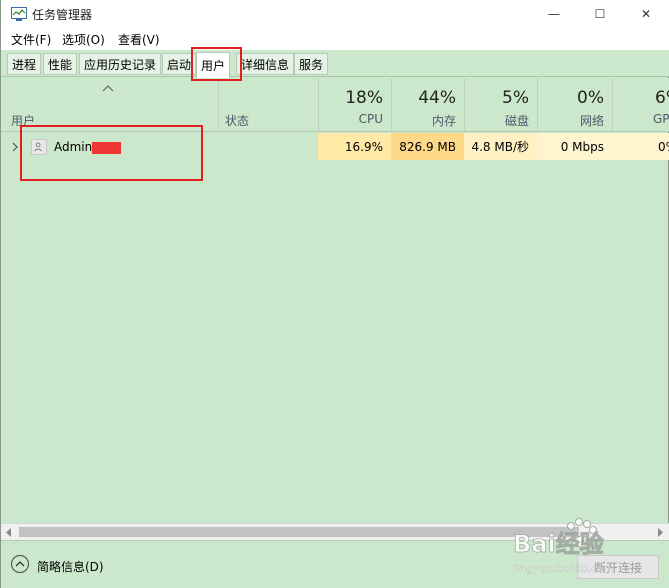  I want to click on tab-processes-label: 进程, so click(24, 64).